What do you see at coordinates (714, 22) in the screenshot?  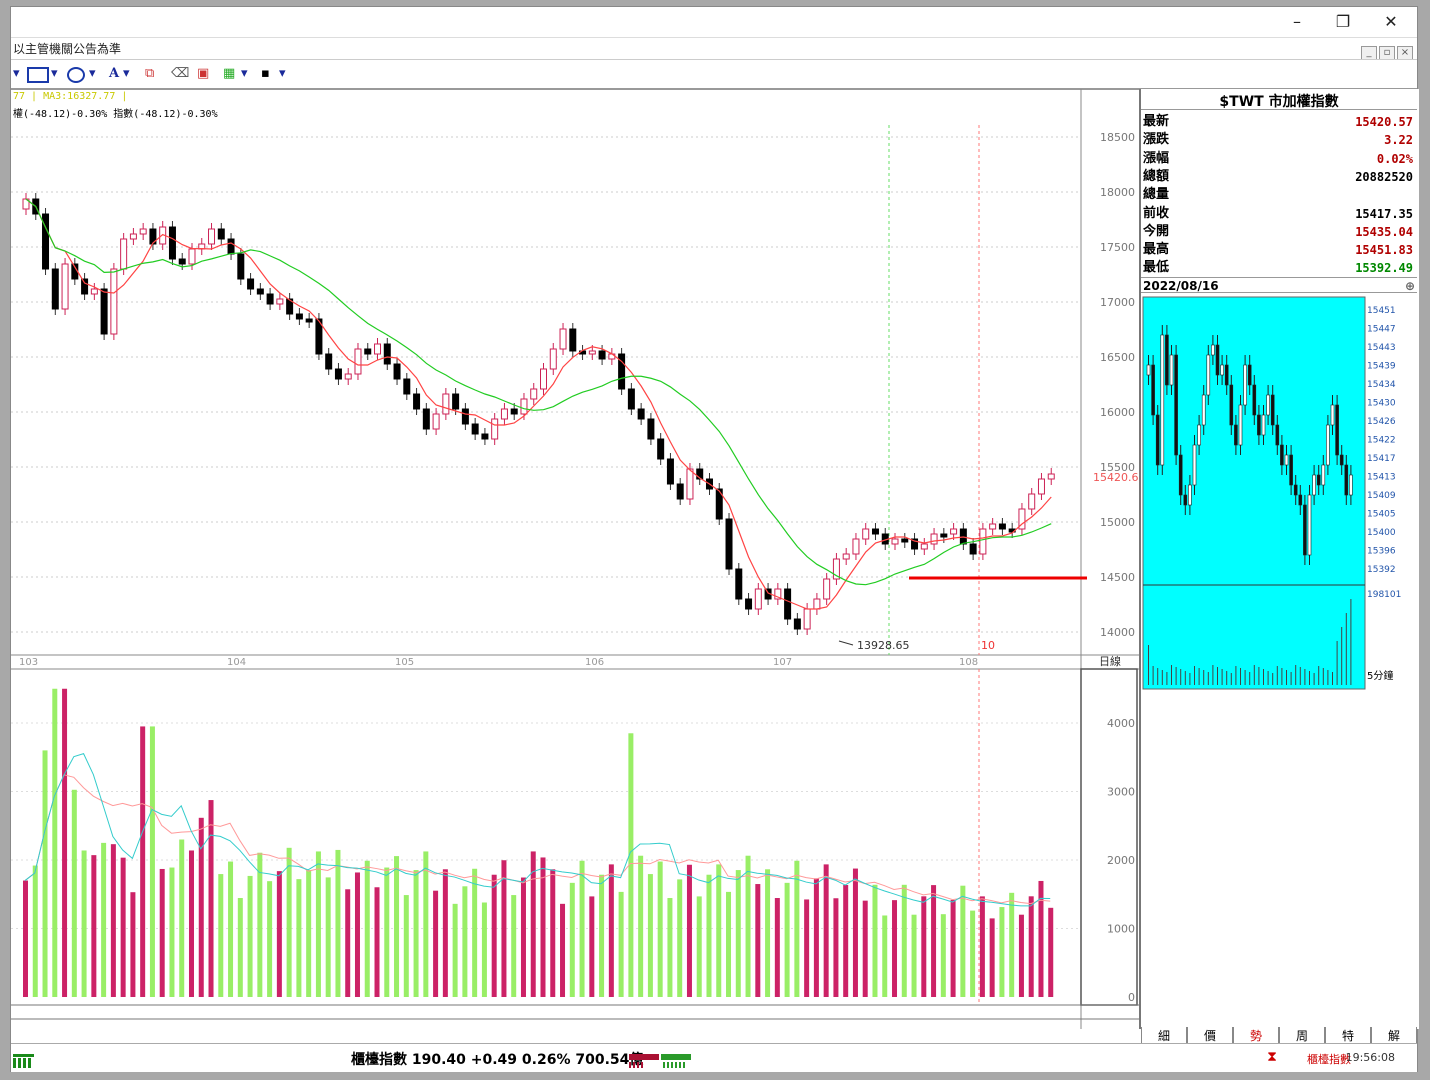 I see `title-bar: – ❐ ✕` at bounding box center [714, 22].